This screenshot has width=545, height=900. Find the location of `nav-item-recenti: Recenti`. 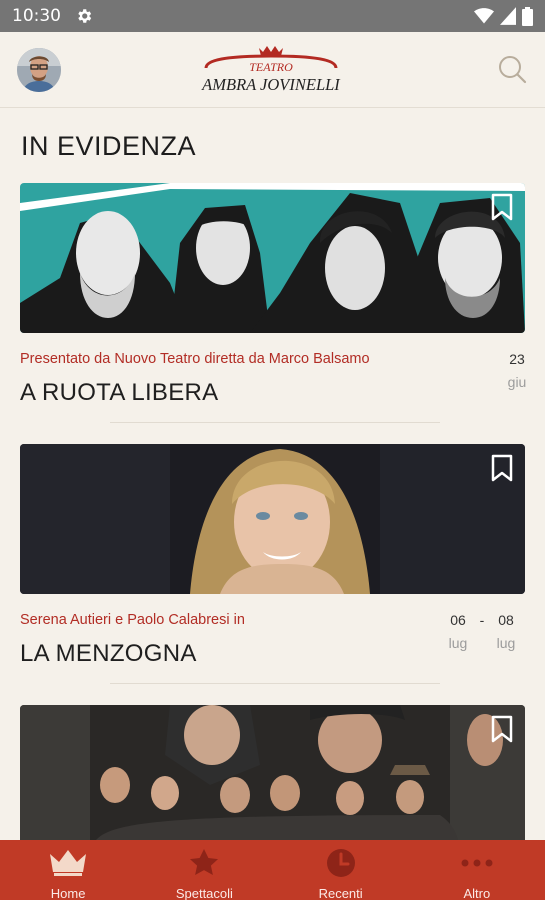

nav-item-recenti: Recenti is located at coordinates (341, 870).